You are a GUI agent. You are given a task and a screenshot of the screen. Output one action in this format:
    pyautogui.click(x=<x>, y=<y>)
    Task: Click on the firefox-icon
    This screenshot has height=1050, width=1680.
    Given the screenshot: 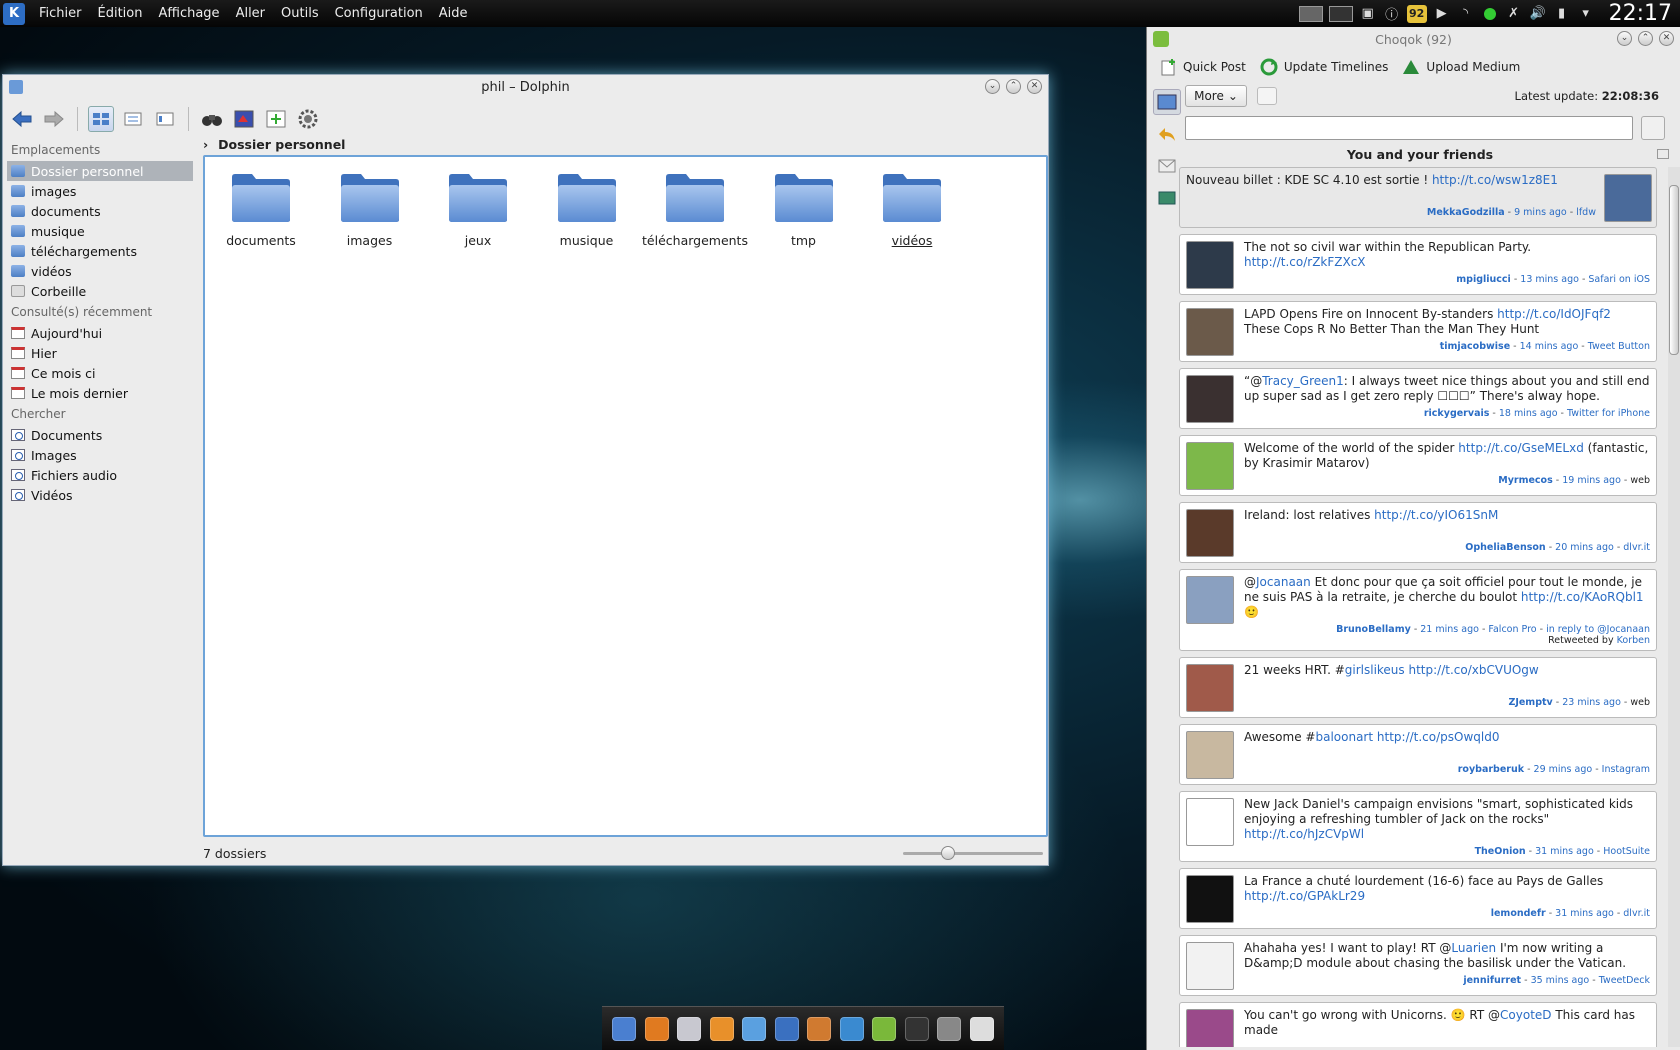 What is the action you would take?
    pyautogui.click(x=656, y=1028)
    